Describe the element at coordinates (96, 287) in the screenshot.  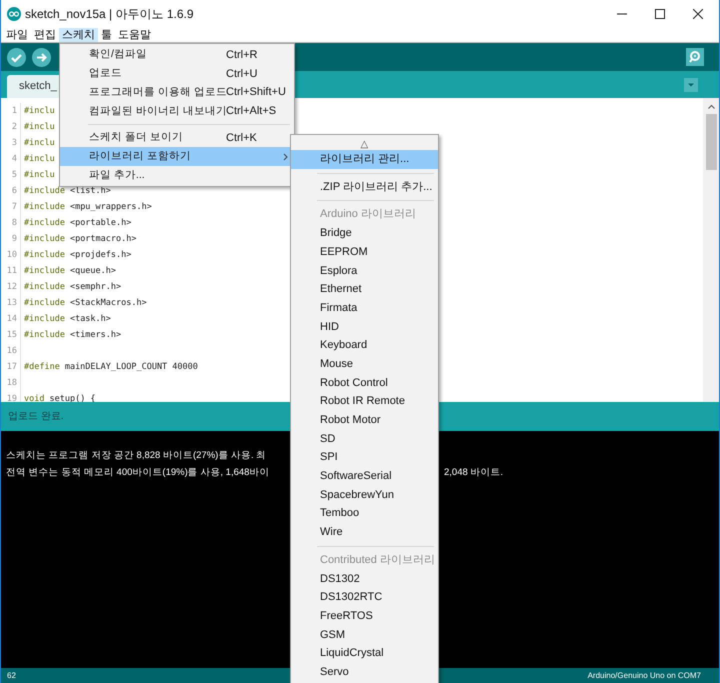
I see `code-text: <semphr.h>` at that location.